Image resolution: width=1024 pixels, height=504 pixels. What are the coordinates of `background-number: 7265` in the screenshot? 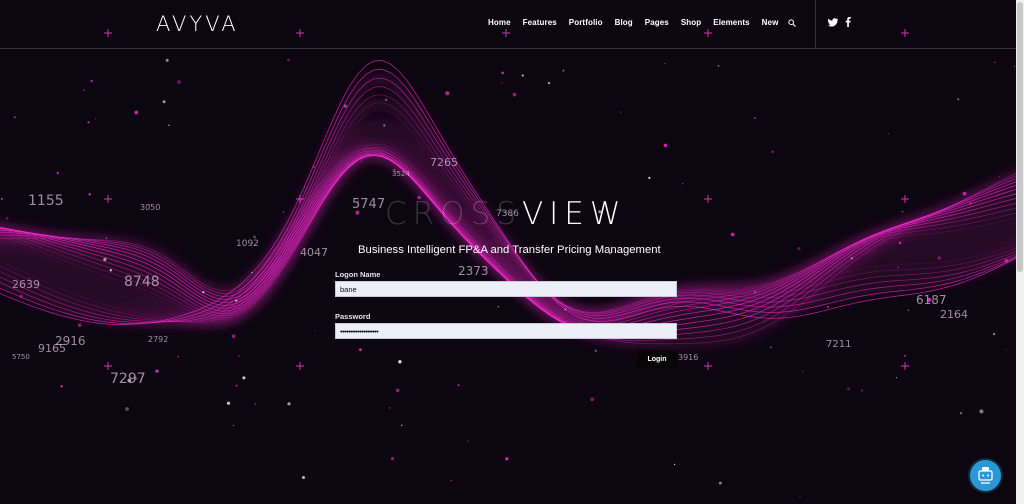 It's located at (444, 162).